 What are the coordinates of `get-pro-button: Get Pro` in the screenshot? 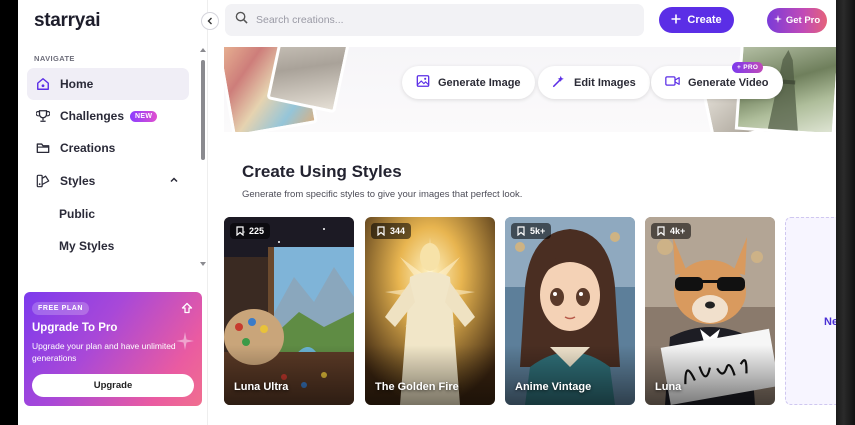 It's located at (797, 20).